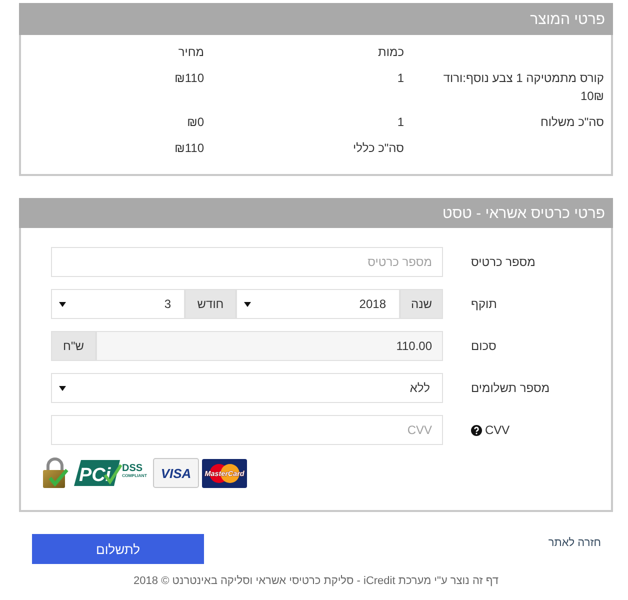  Describe the element at coordinates (510, 388) in the screenshot. I see `field-label: מספר תשלומים` at that location.